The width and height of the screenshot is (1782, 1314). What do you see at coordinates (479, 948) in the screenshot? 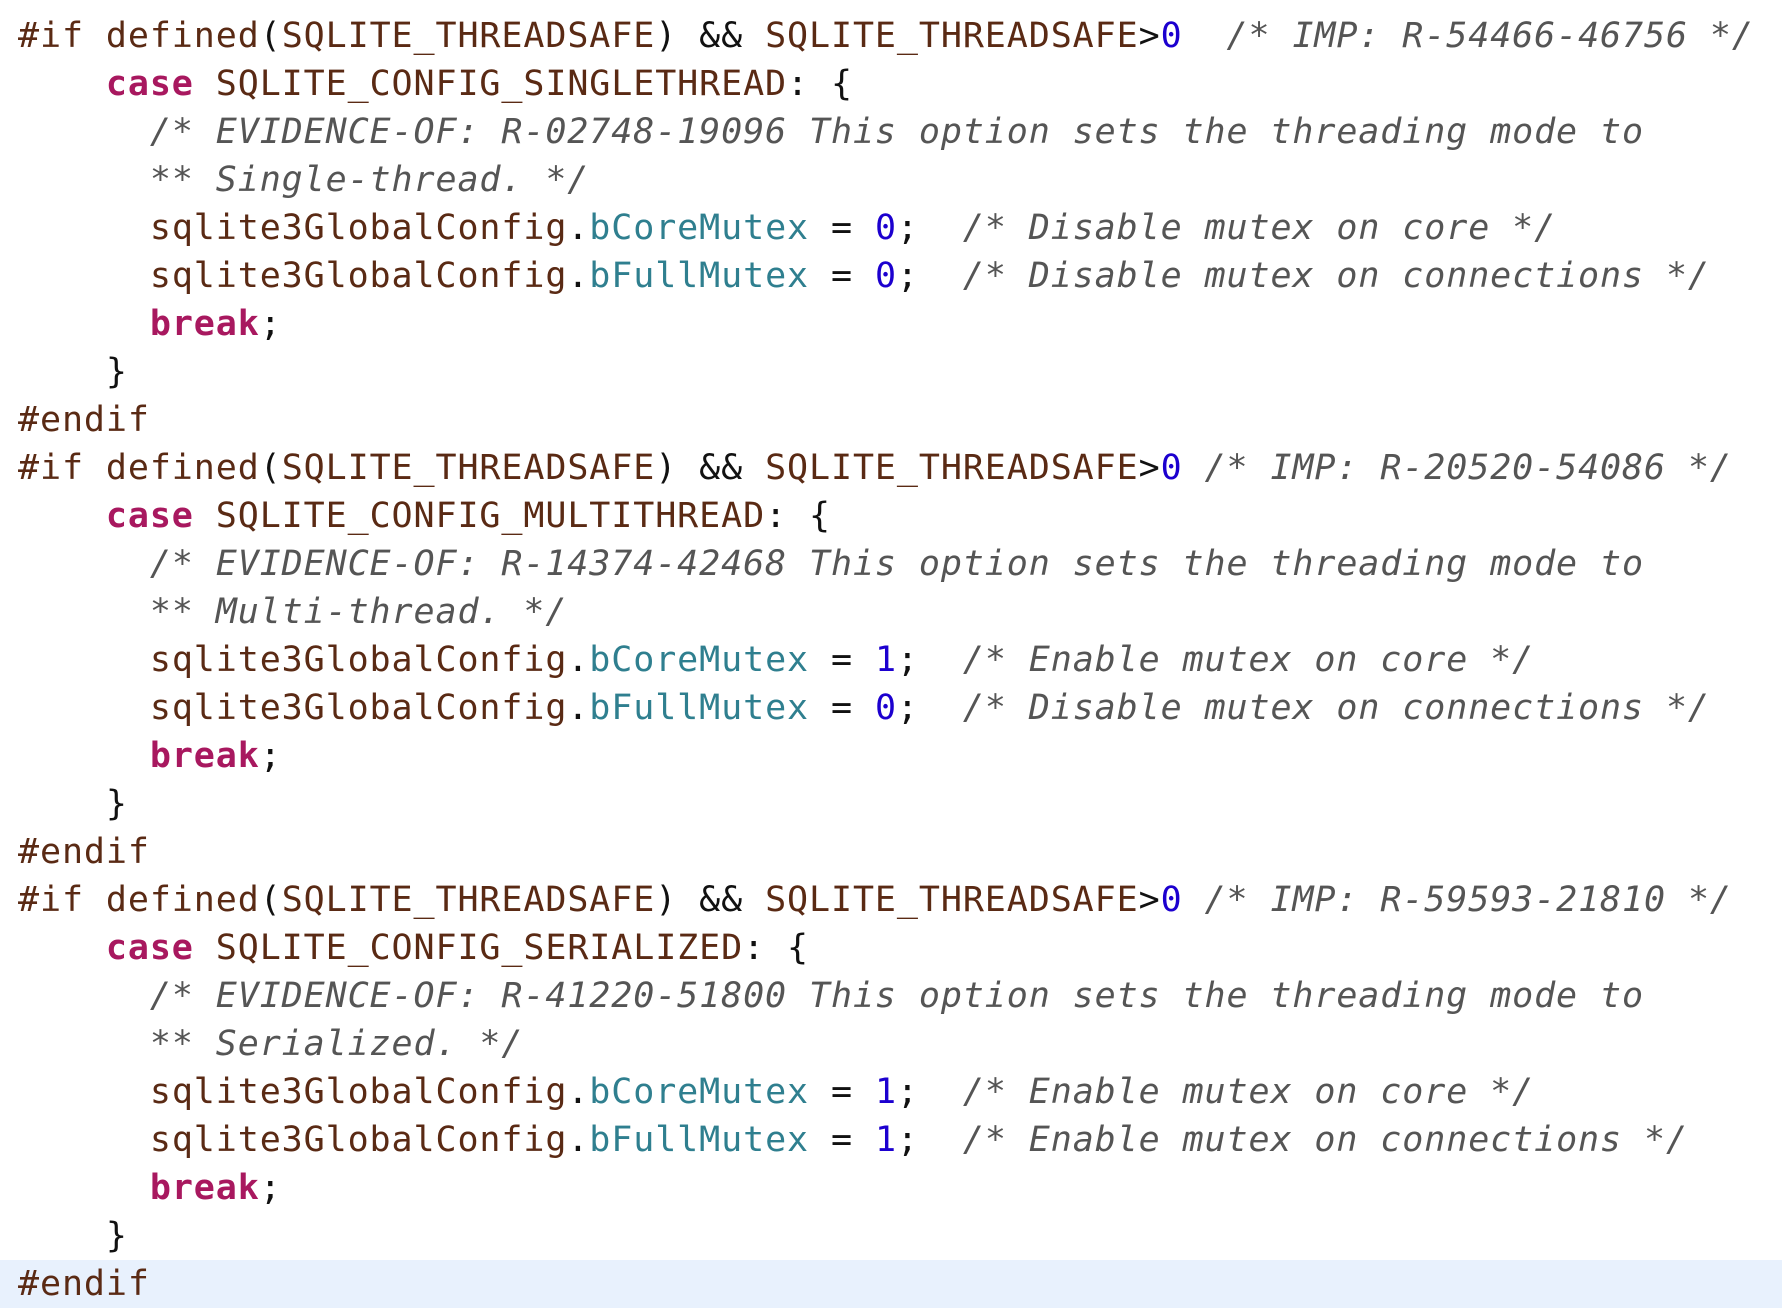
I see `identifier: SQLITE_CONFIG_SERIALIZED` at bounding box center [479, 948].